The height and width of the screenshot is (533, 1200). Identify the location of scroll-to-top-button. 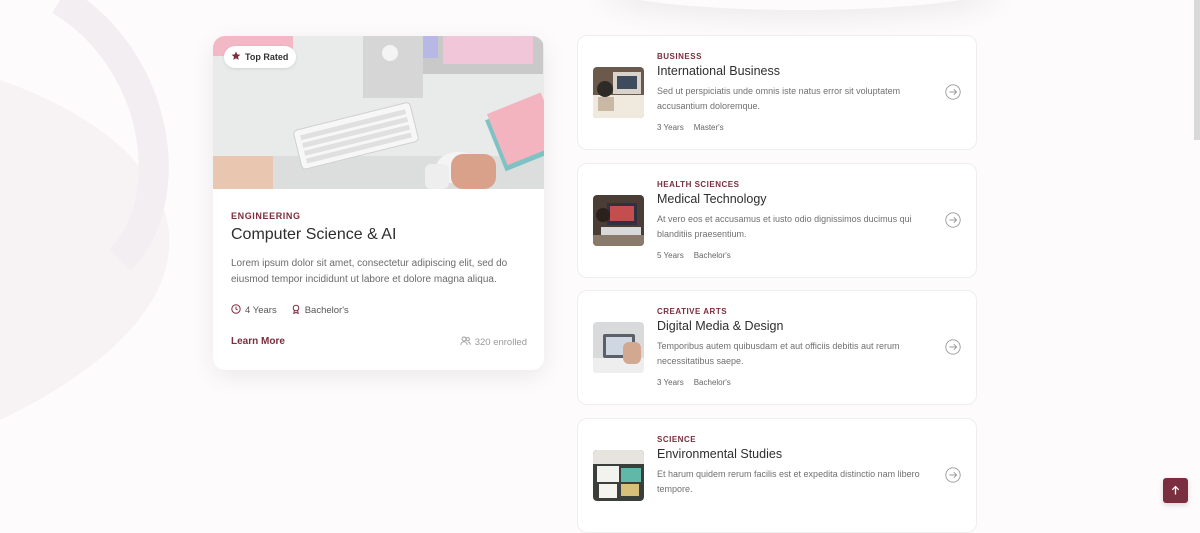
(1175, 490).